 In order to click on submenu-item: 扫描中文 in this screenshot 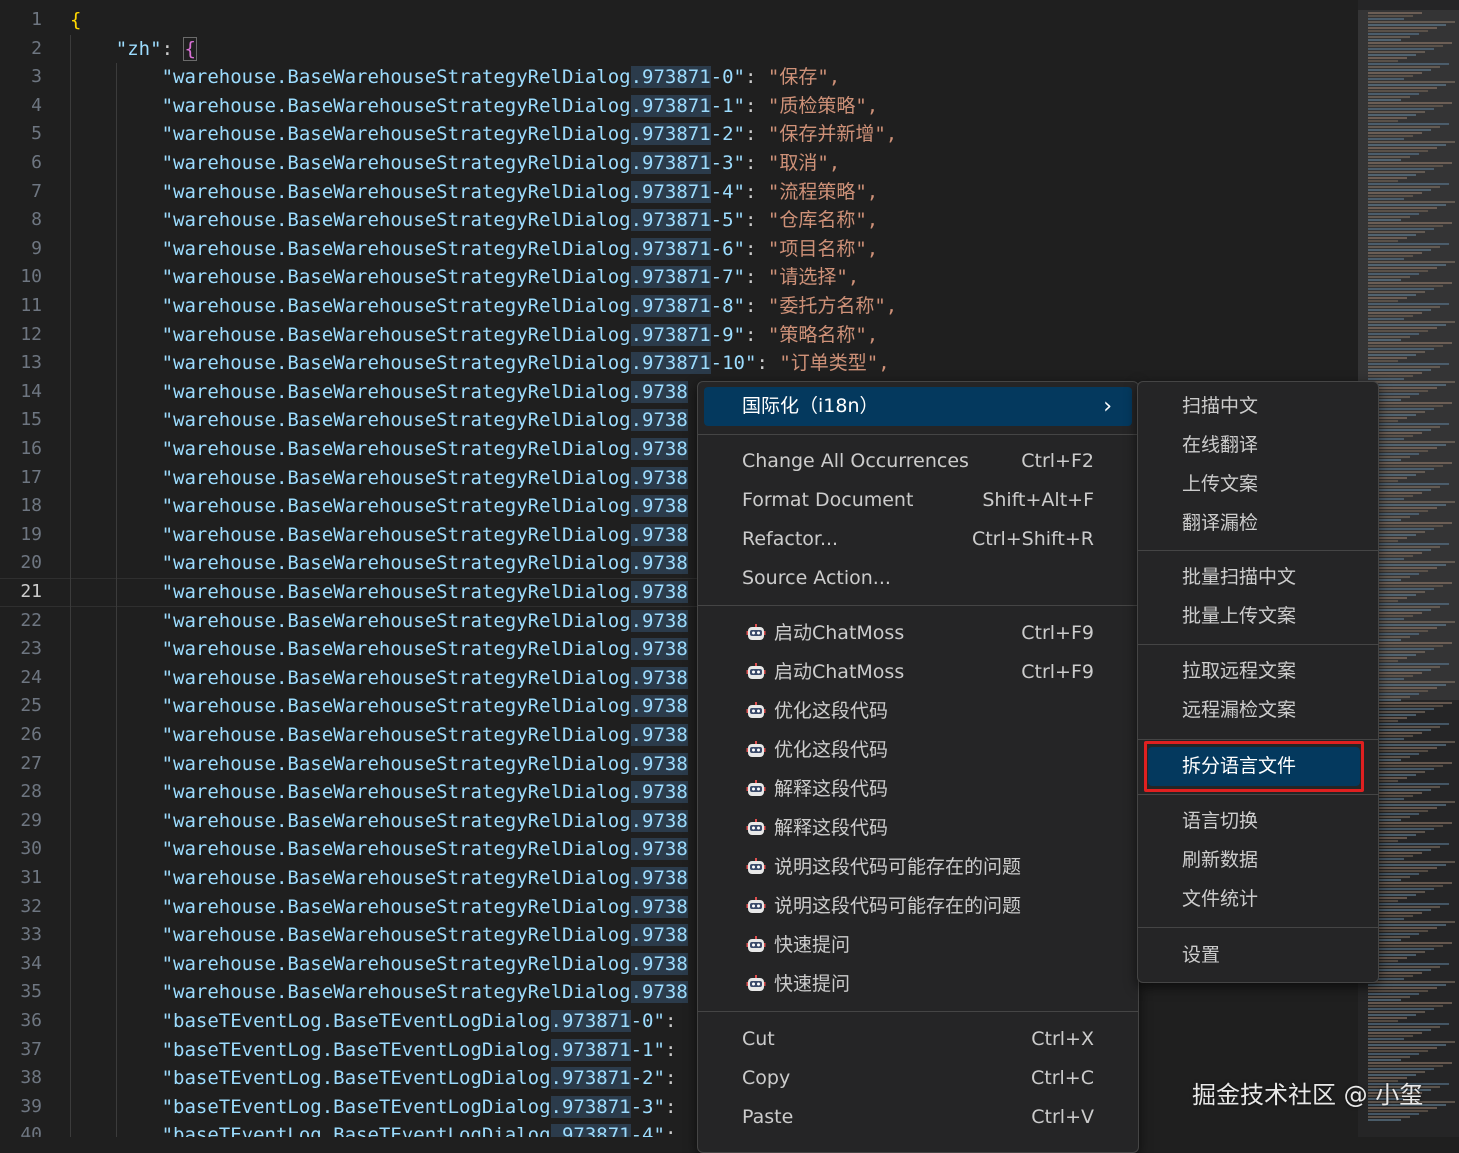, I will do `click(1258, 406)`.